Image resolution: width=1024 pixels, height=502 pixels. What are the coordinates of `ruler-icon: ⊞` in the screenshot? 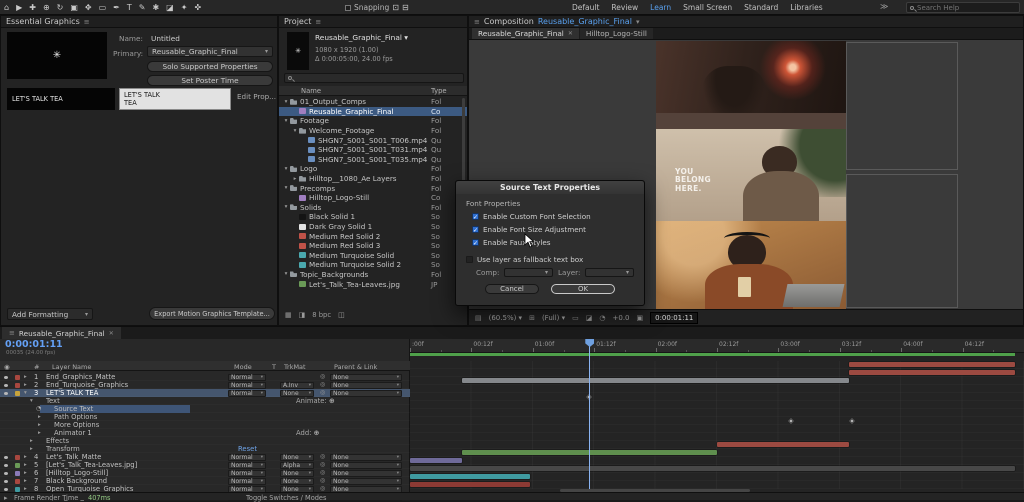 It's located at (532, 318).